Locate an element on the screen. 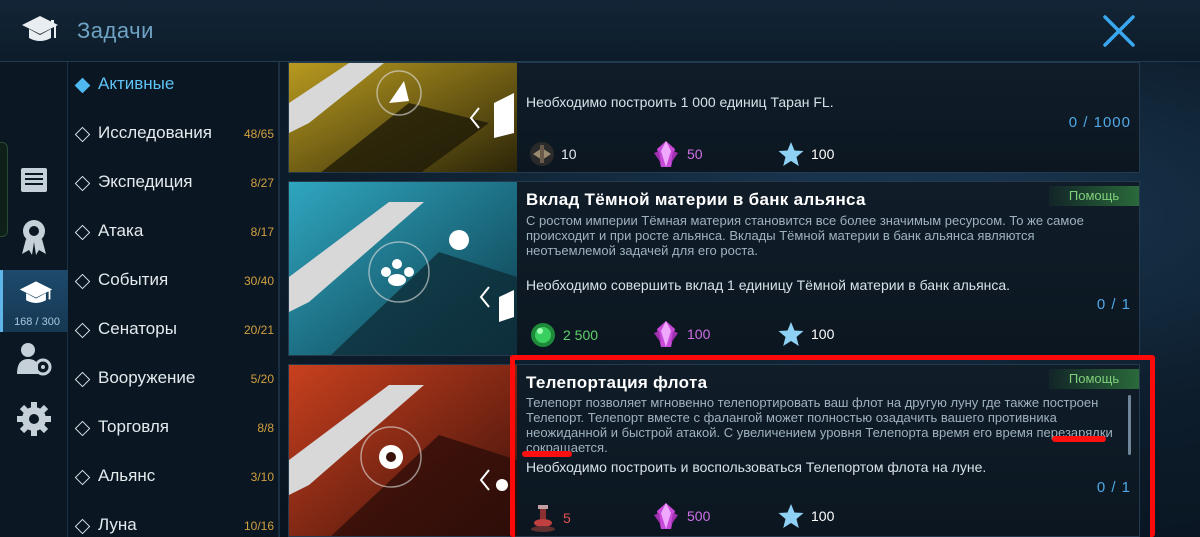 The width and height of the screenshot is (1200, 537). icon-rail: 168 / 300 is located at coordinates (34, 299).